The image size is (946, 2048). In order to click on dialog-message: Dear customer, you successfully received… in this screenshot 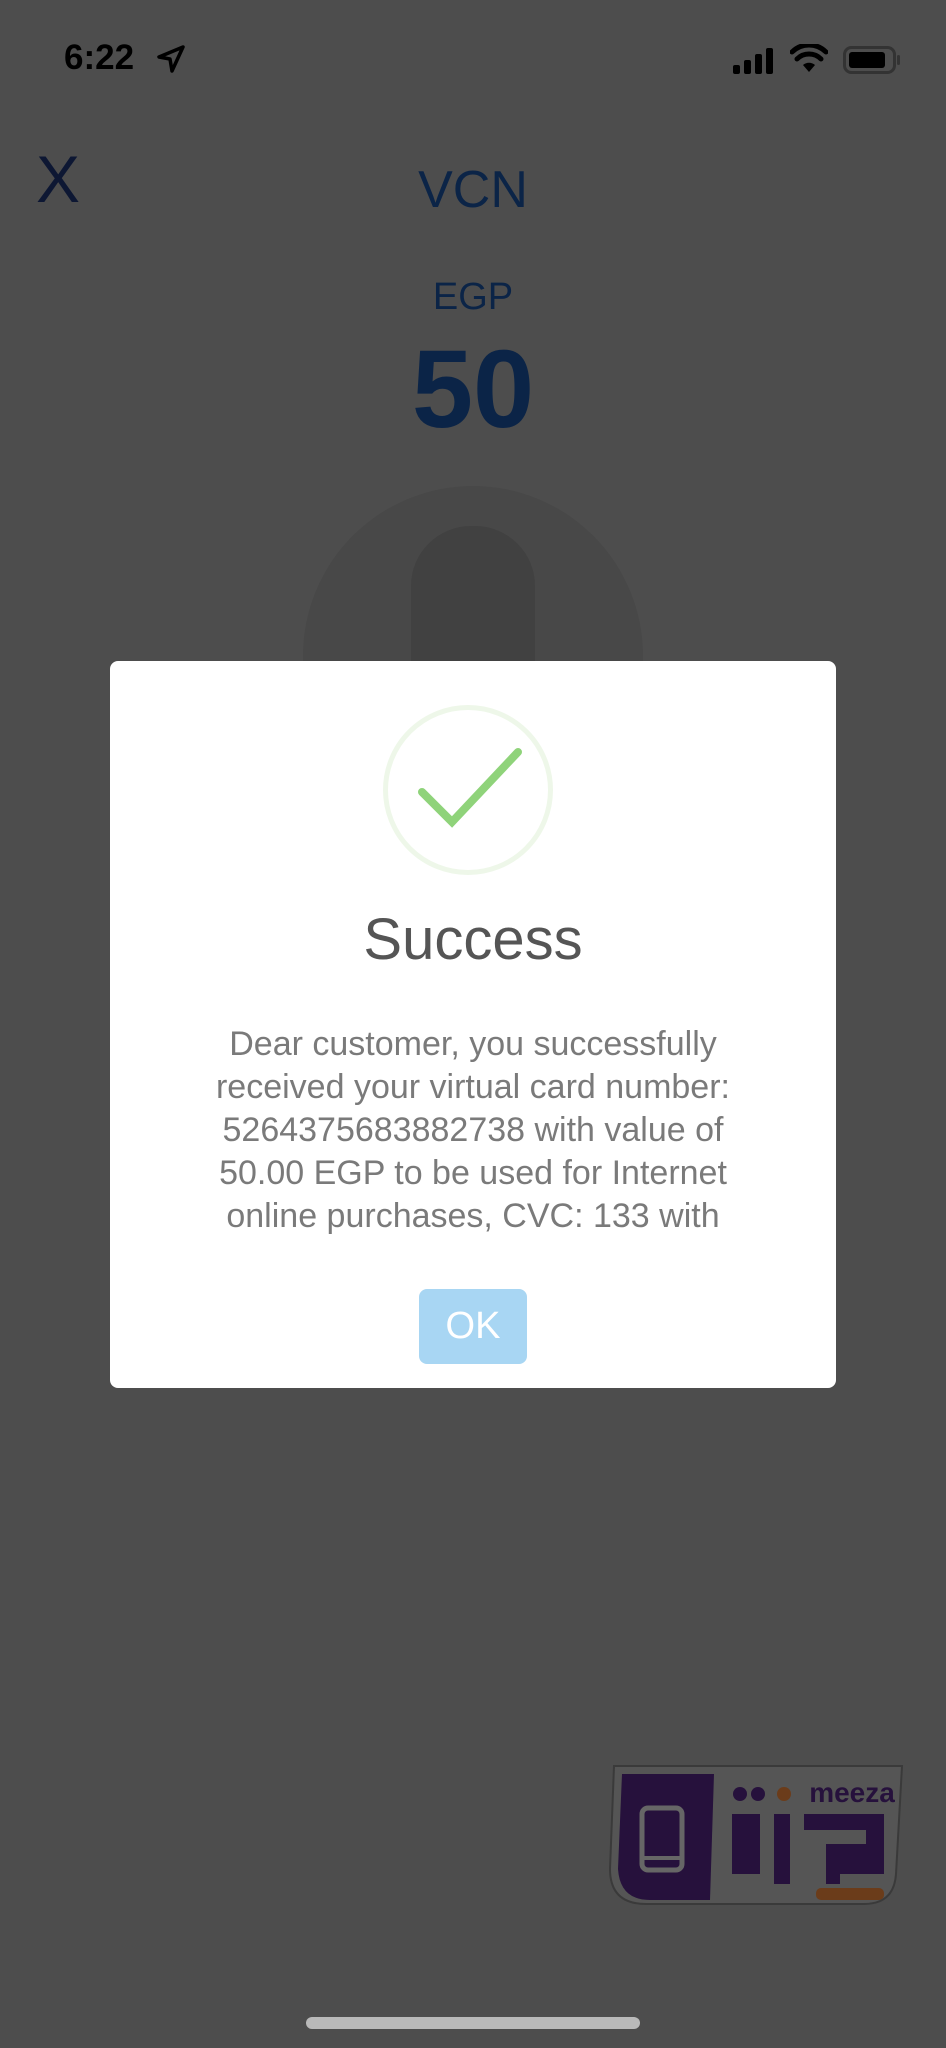, I will do `click(473, 1130)`.